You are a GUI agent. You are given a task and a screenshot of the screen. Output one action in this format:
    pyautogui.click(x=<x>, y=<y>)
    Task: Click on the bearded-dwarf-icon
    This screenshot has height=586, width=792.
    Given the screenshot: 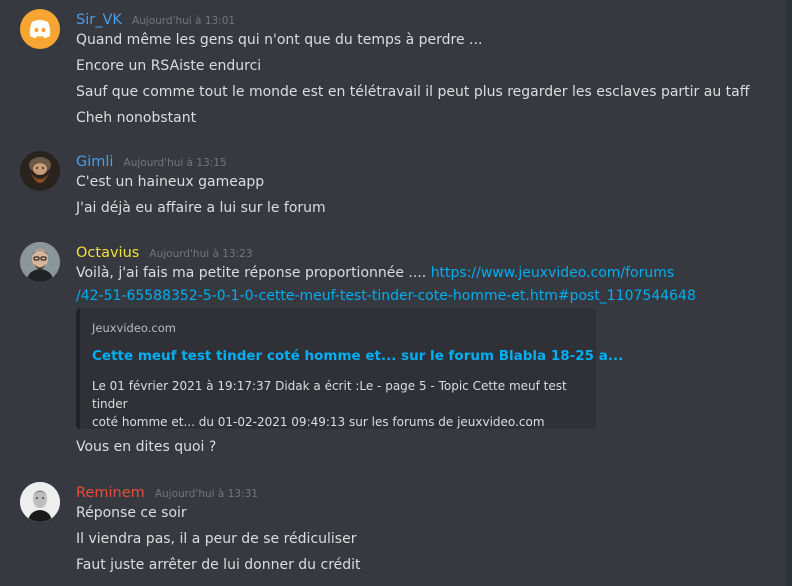 What is the action you would take?
    pyautogui.click(x=40, y=171)
    